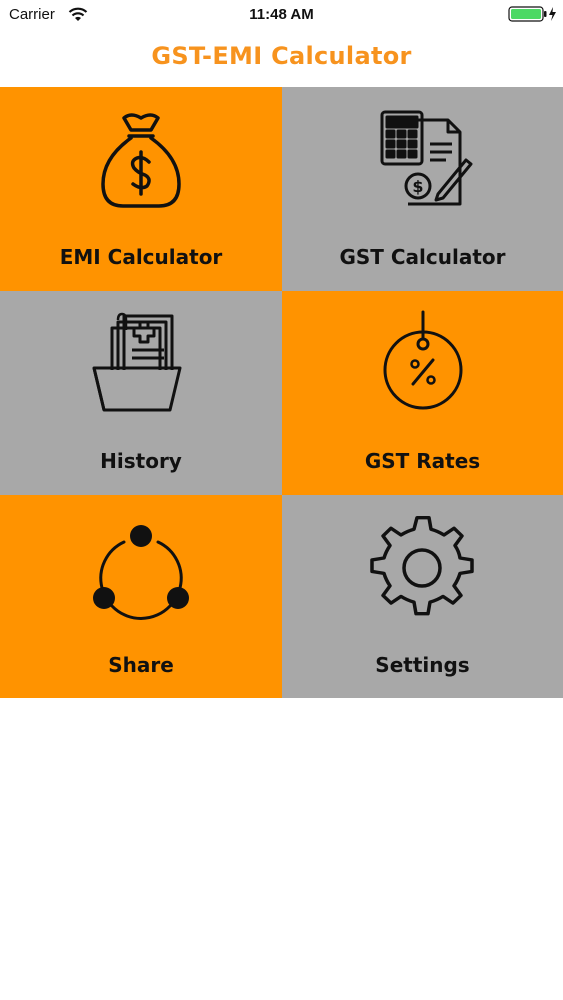 The height and width of the screenshot is (1000, 563). I want to click on navigation-bar: GST-EMI Calculator, so click(281, 58).